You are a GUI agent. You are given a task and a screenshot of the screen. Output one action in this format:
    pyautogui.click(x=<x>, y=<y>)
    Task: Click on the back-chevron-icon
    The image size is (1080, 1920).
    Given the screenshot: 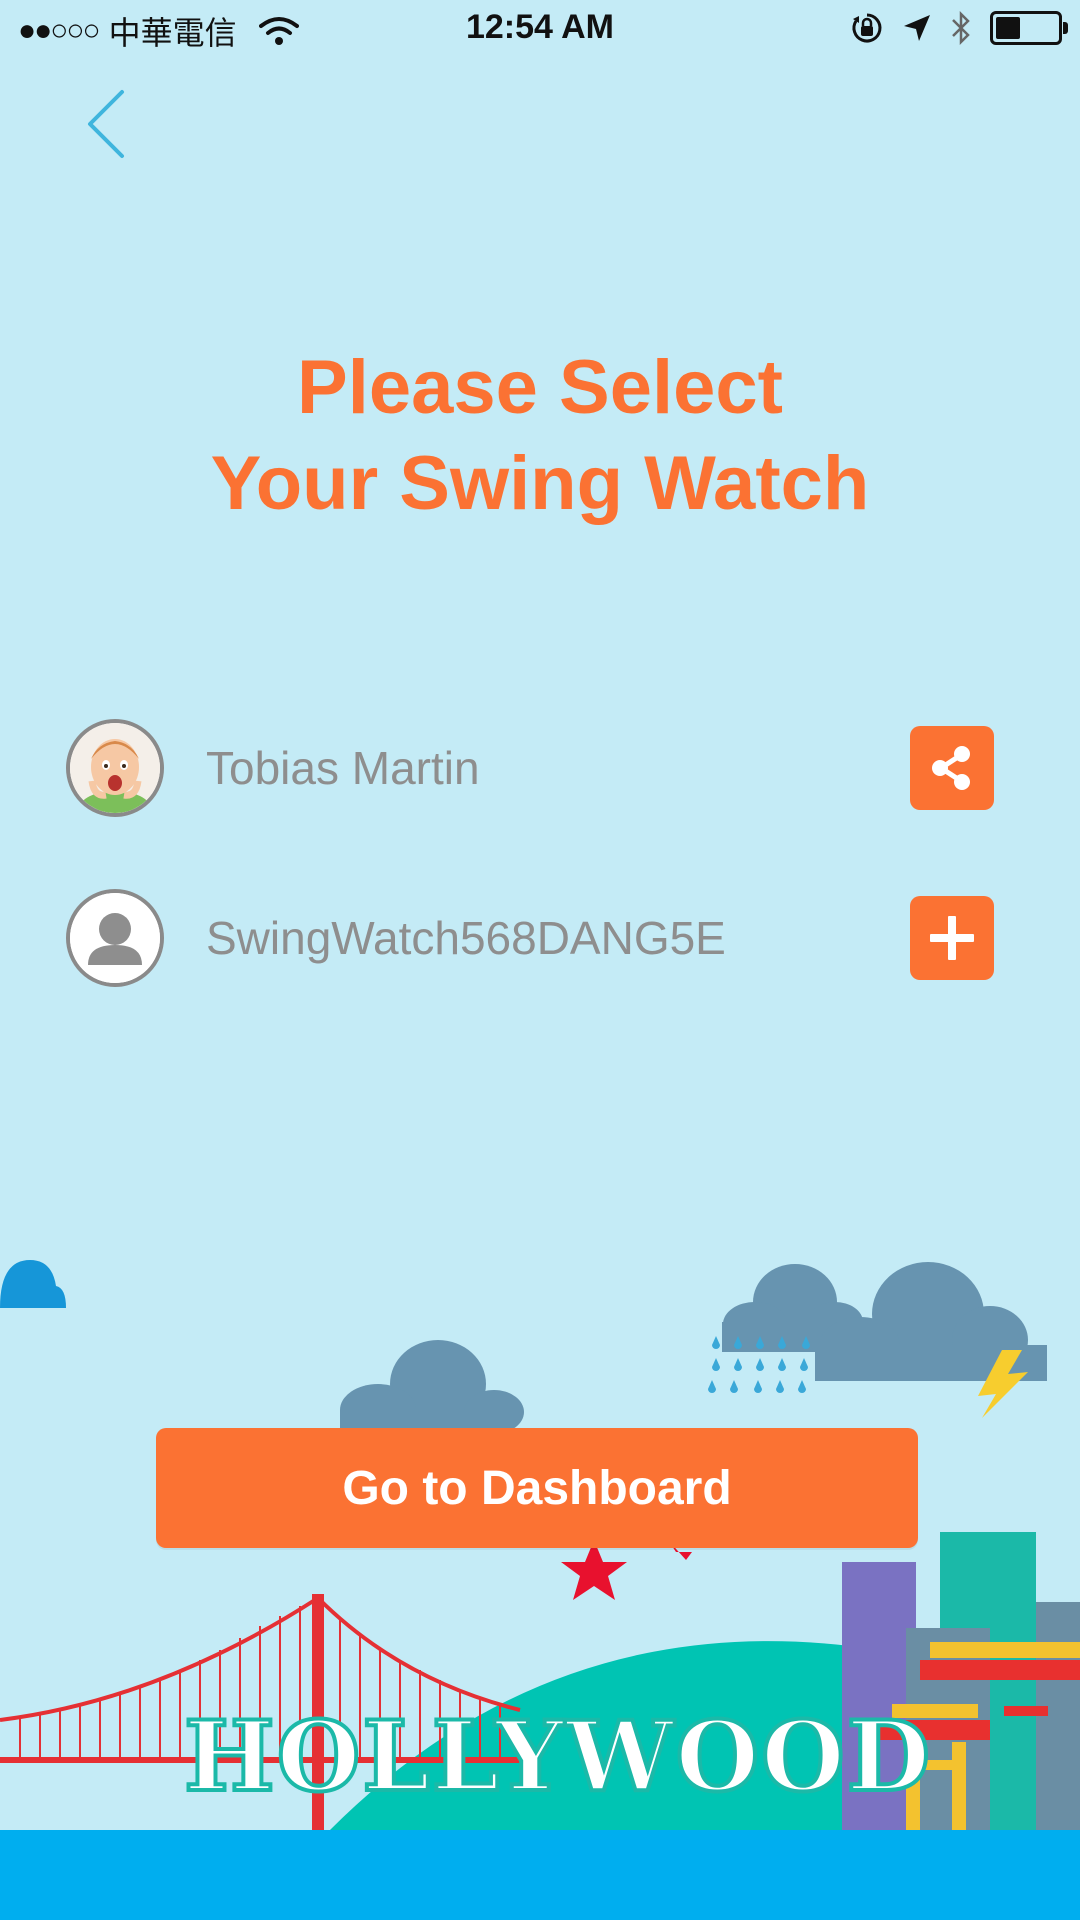 What is the action you would take?
    pyautogui.click(x=108, y=124)
    